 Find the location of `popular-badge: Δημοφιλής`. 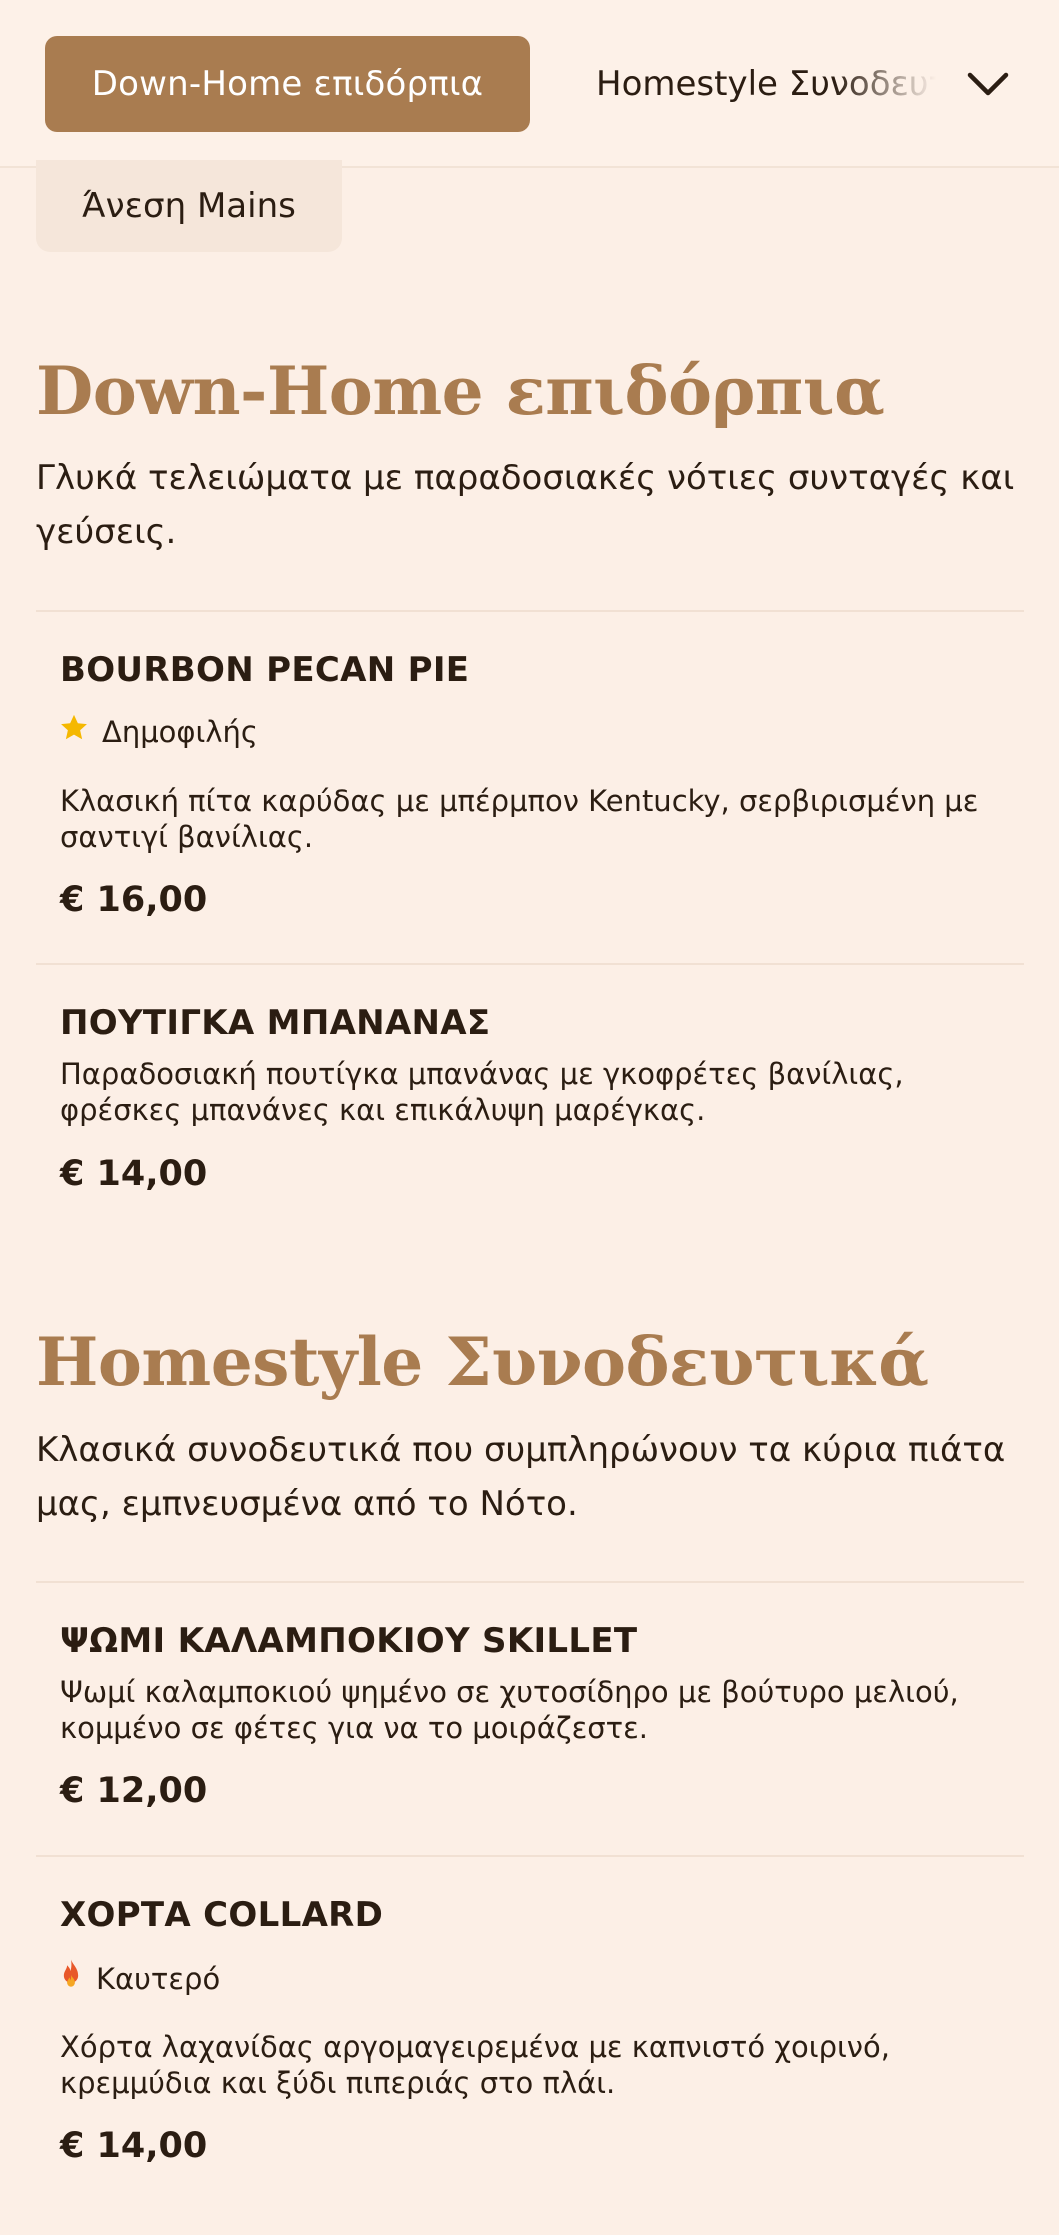

popular-badge: Δημοφιλής is located at coordinates (158, 731).